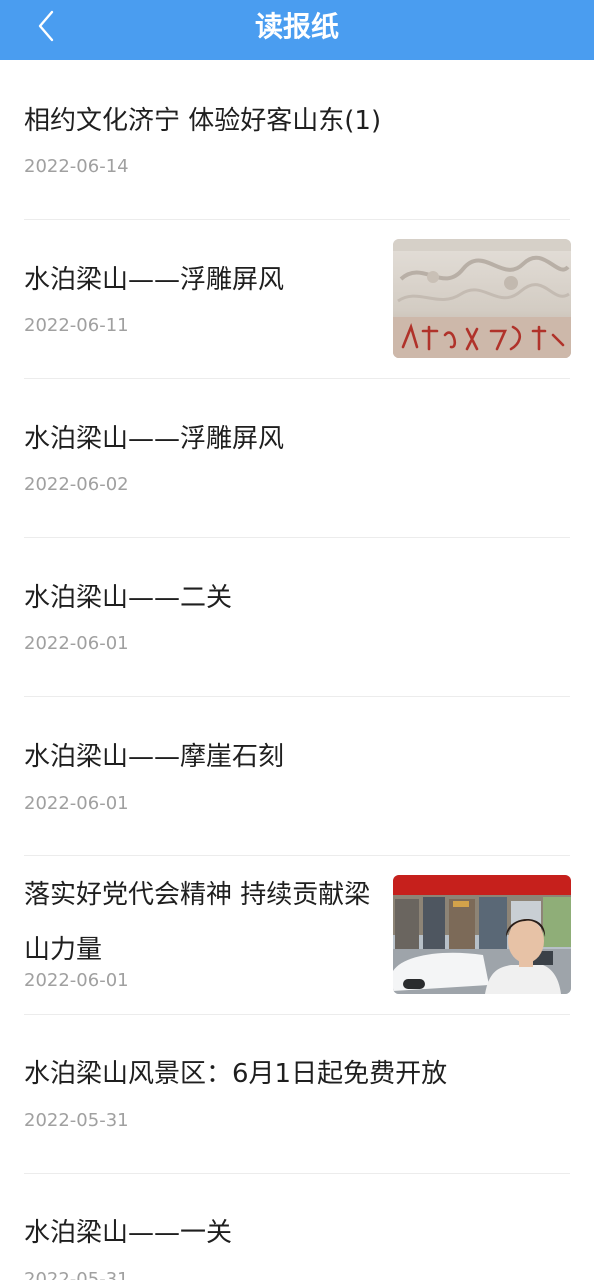  Describe the element at coordinates (154, 757) in the screenshot. I see `article-title: 水泊梁山——摩崖石刻` at that location.